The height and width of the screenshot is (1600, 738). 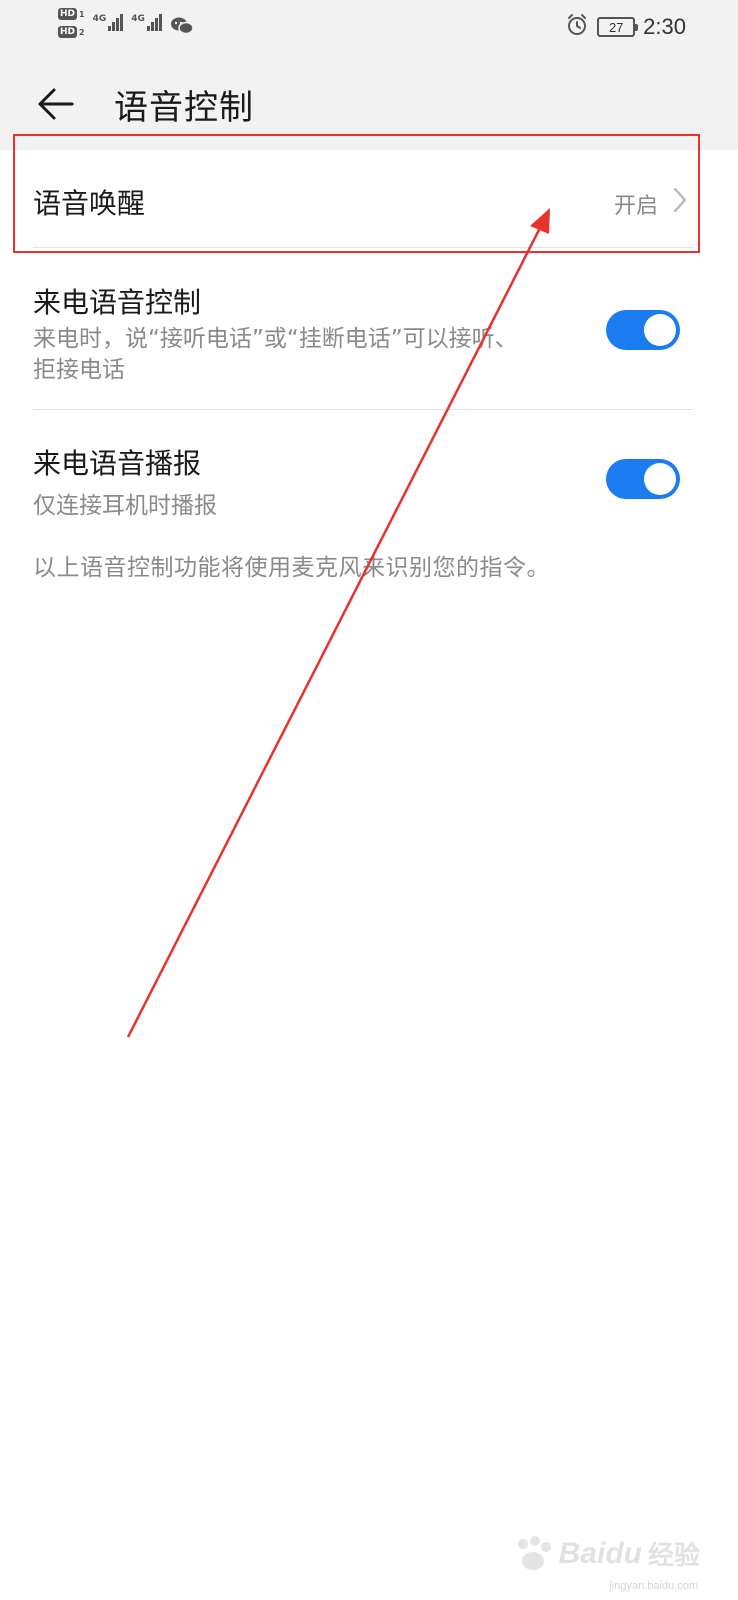 I want to click on sim2-hd-badge: HD 2, so click(x=71, y=32).